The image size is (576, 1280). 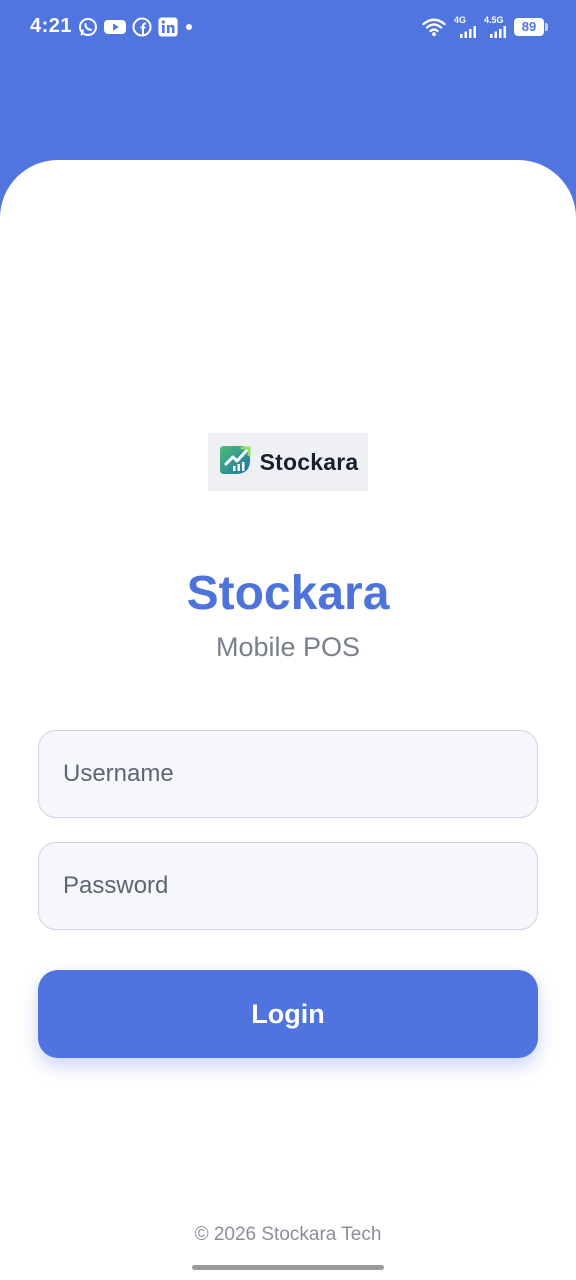 I want to click on battery-icon: 89, so click(x=531, y=27).